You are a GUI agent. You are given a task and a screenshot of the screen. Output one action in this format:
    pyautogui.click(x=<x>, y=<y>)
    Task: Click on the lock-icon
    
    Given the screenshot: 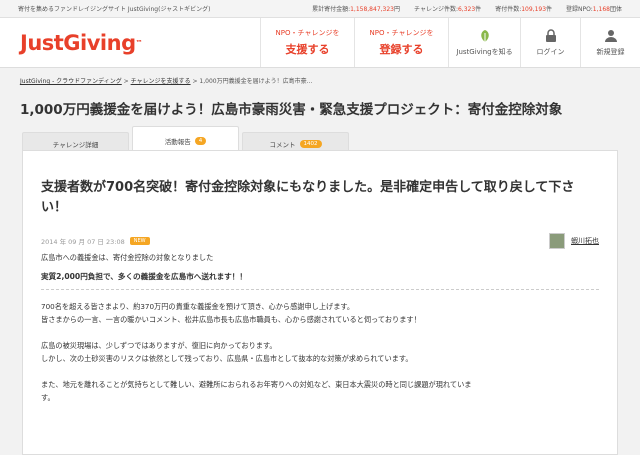 What is the action you would take?
    pyautogui.click(x=550, y=35)
    